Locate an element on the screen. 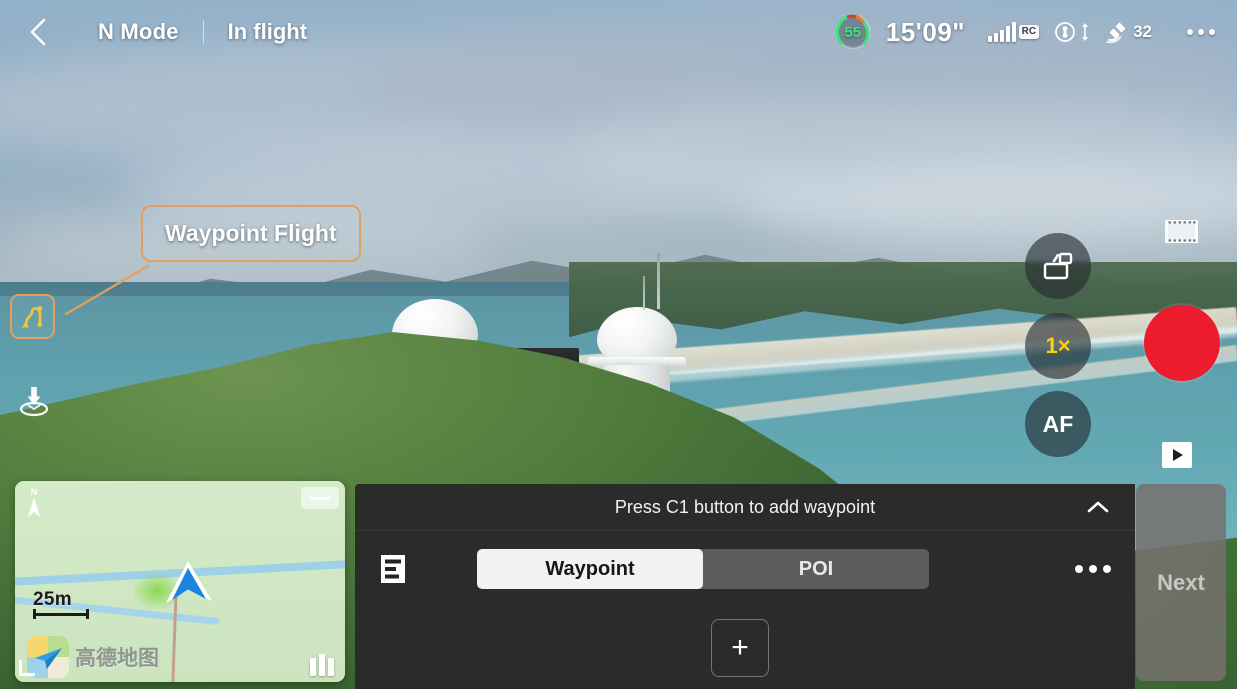 Image resolution: width=1237 pixels, height=689 pixels. return-to-home-button is located at coordinates (34, 400).